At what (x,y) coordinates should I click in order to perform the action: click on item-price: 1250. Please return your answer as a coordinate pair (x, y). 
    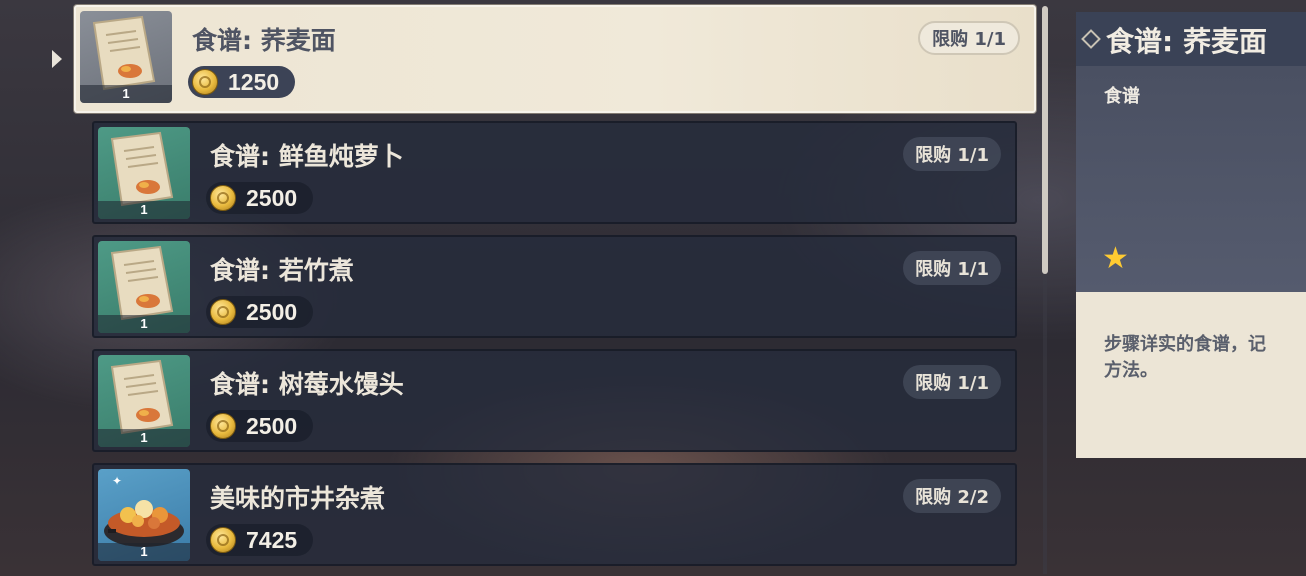
    Looking at the image, I should click on (242, 82).